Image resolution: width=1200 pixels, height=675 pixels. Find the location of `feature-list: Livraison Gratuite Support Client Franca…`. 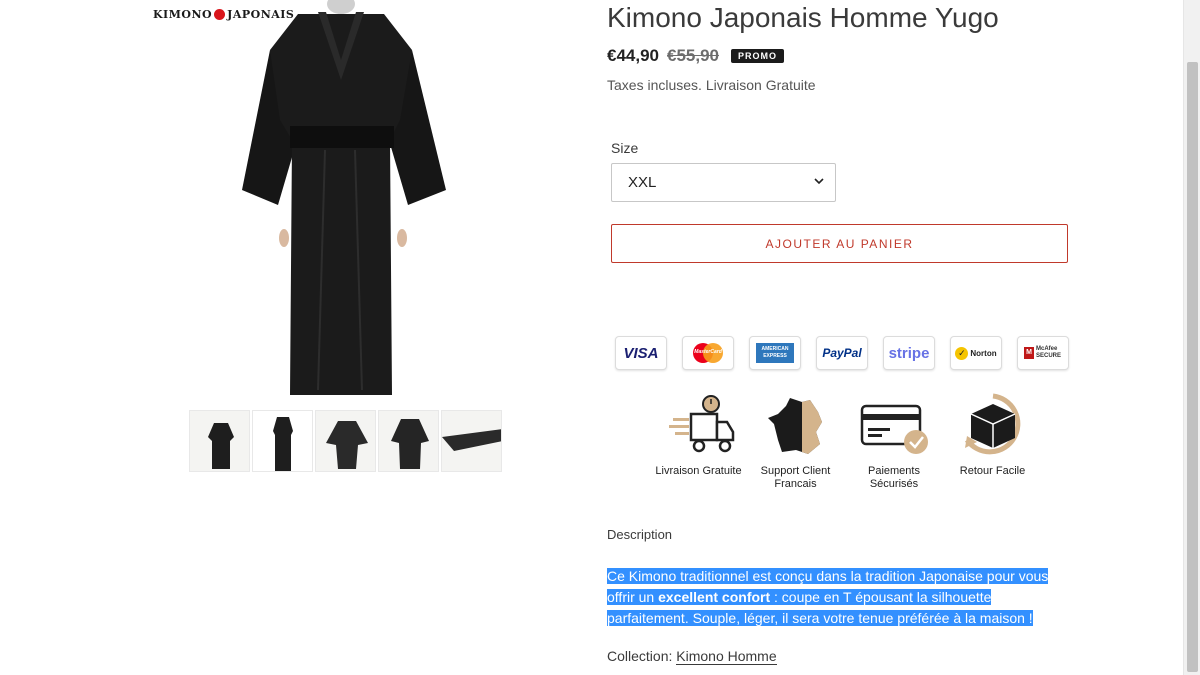

feature-list: Livraison Gratuite Support Client Franca… is located at coordinates (845, 441).